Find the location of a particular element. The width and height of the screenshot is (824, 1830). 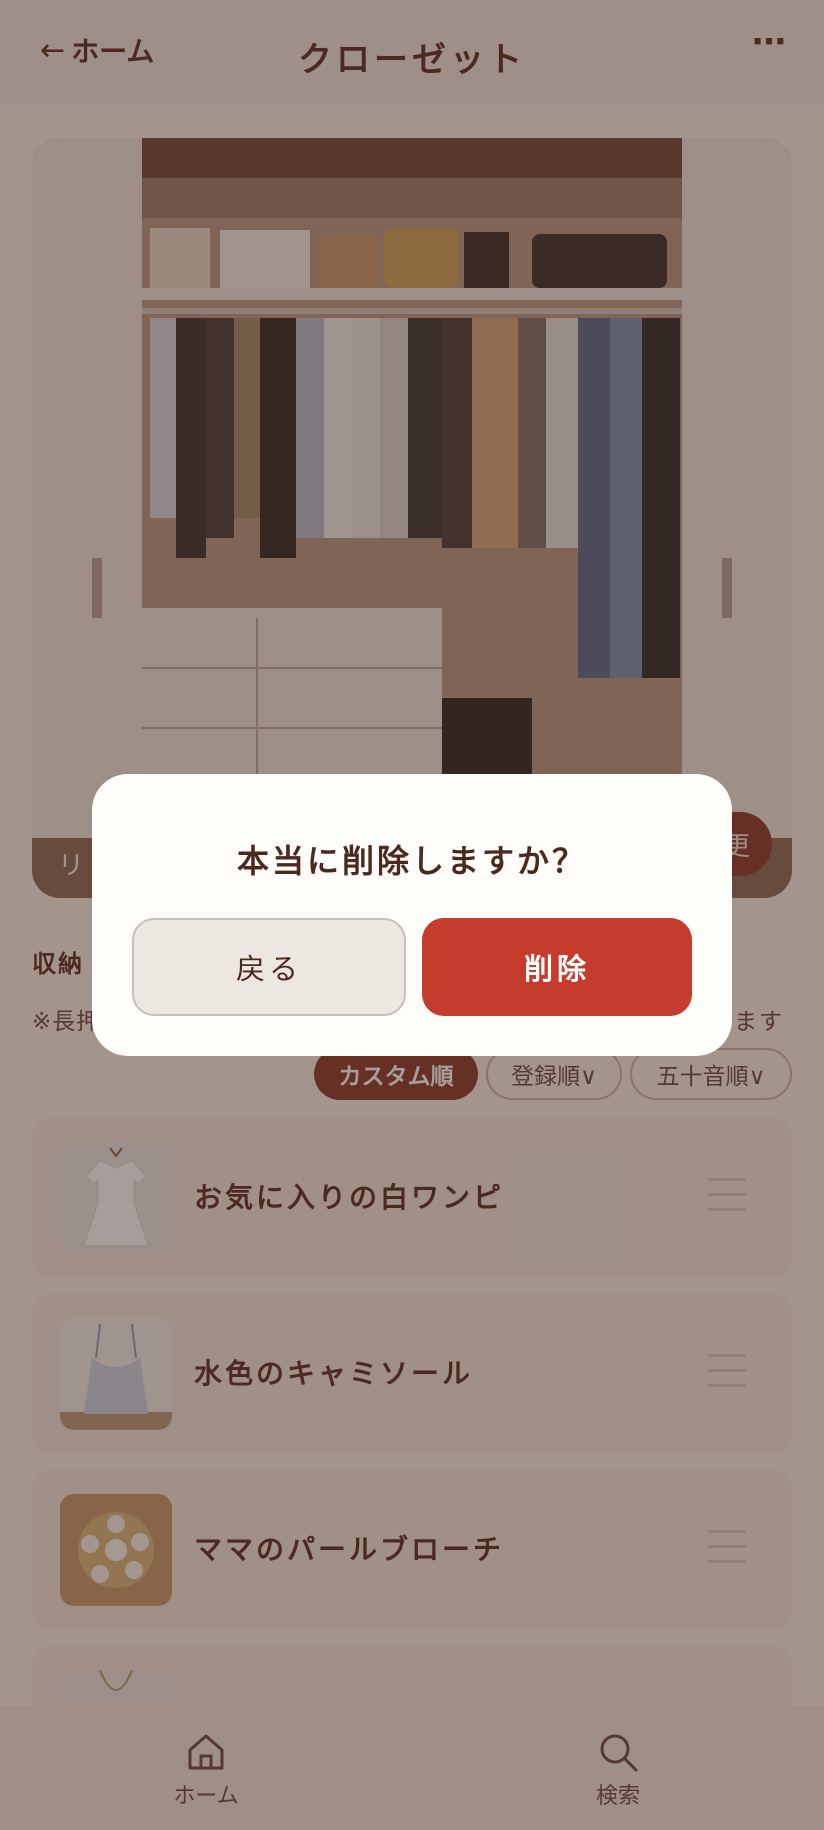

cancel-button: 戻る is located at coordinates (269, 967).